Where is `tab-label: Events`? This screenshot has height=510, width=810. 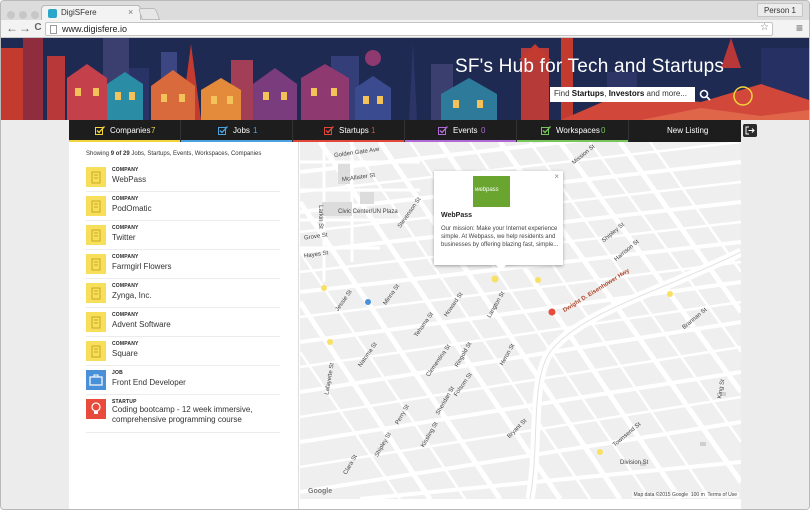 tab-label: Events is located at coordinates (465, 130).